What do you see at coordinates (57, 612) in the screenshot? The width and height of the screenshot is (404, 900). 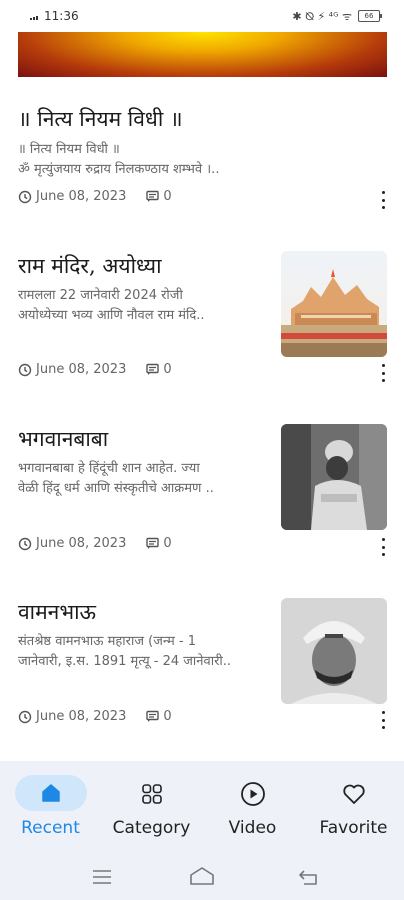 I see `article-title: वामनभाऊ` at bounding box center [57, 612].